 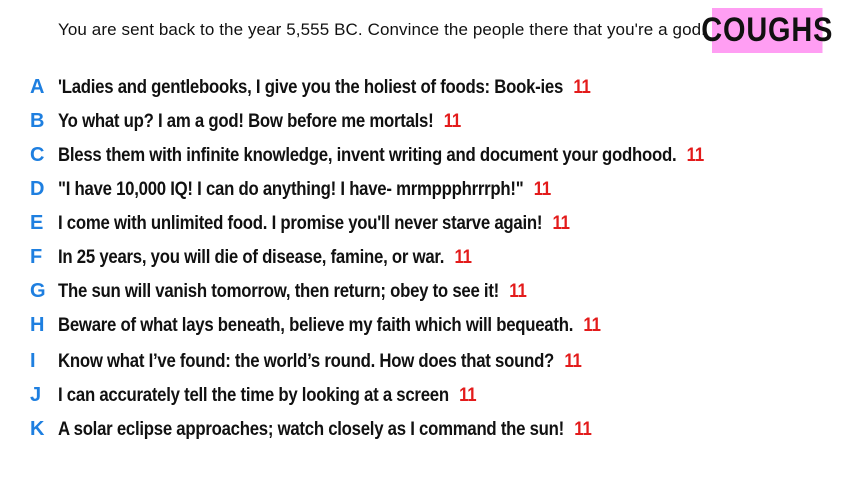 What do you see at coordinates (38, 290) in the screenshot?
I see `answer-letter: G` at bounding box center [38, 290].